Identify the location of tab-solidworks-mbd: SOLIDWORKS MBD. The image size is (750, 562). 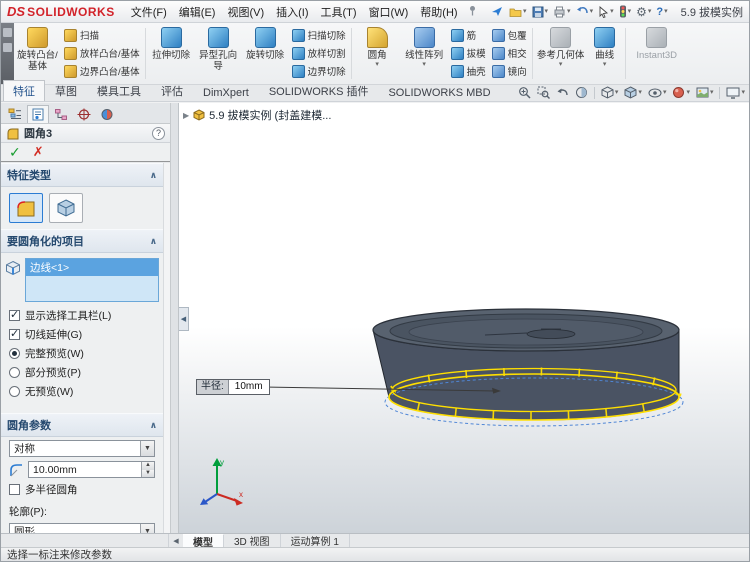
(439, 92).